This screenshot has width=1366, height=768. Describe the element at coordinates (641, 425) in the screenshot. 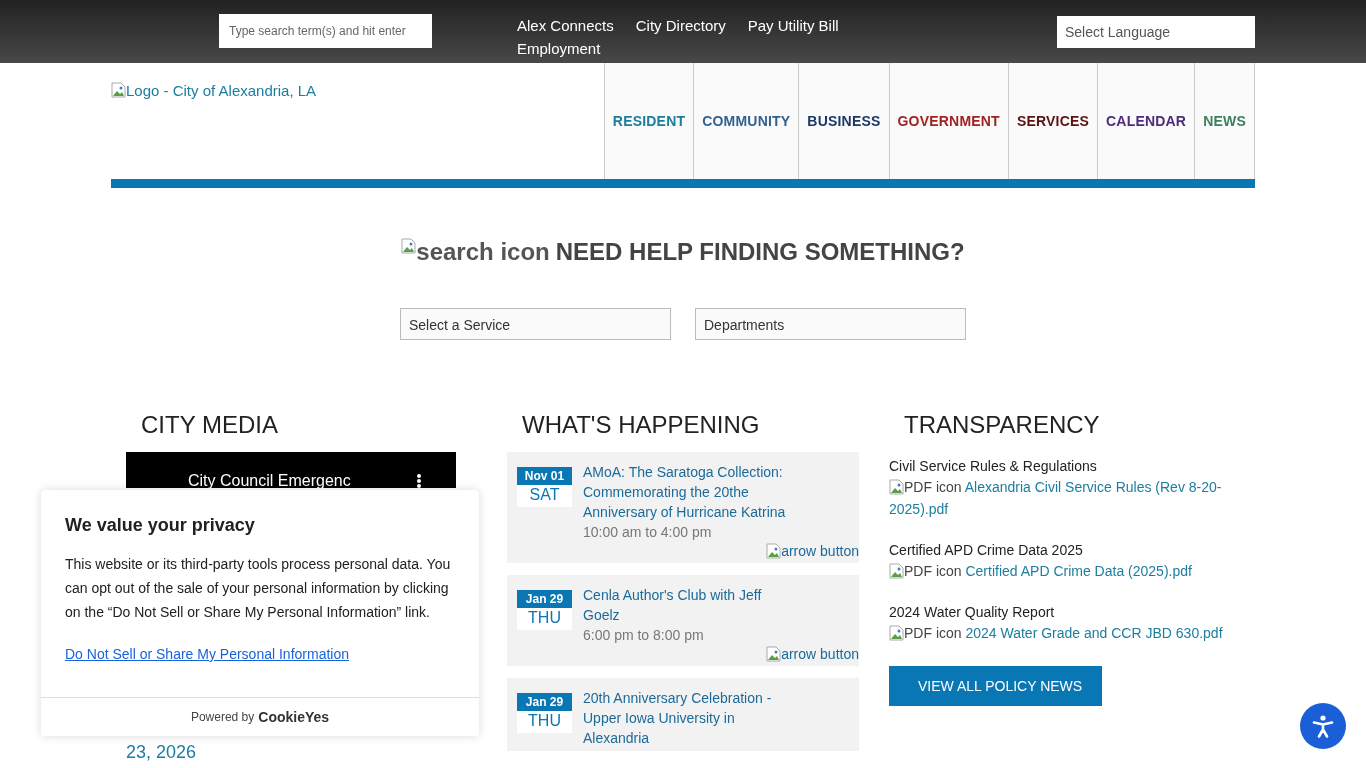

I see `section-title: WHAT'S HAPPENING` at that location.